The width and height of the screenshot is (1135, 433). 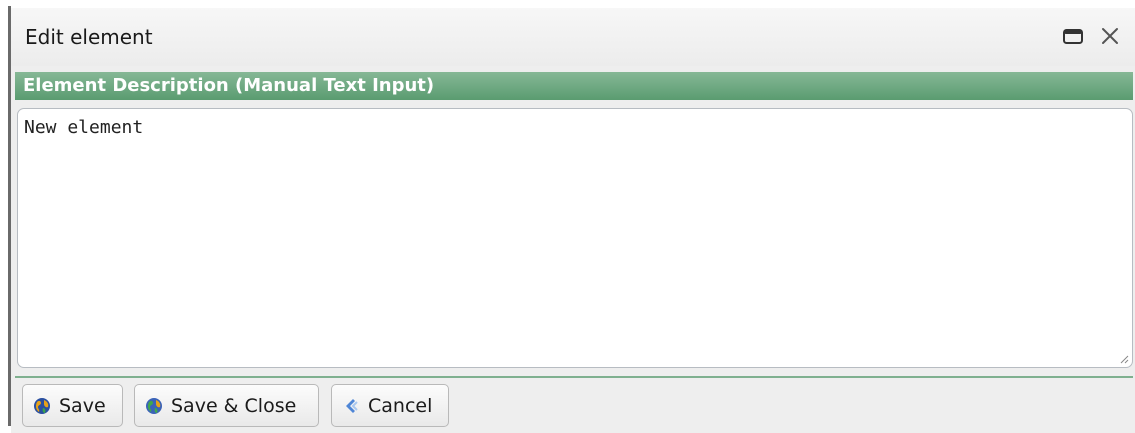 I want to click on save-globe-icon, so click(x=42, y=406).